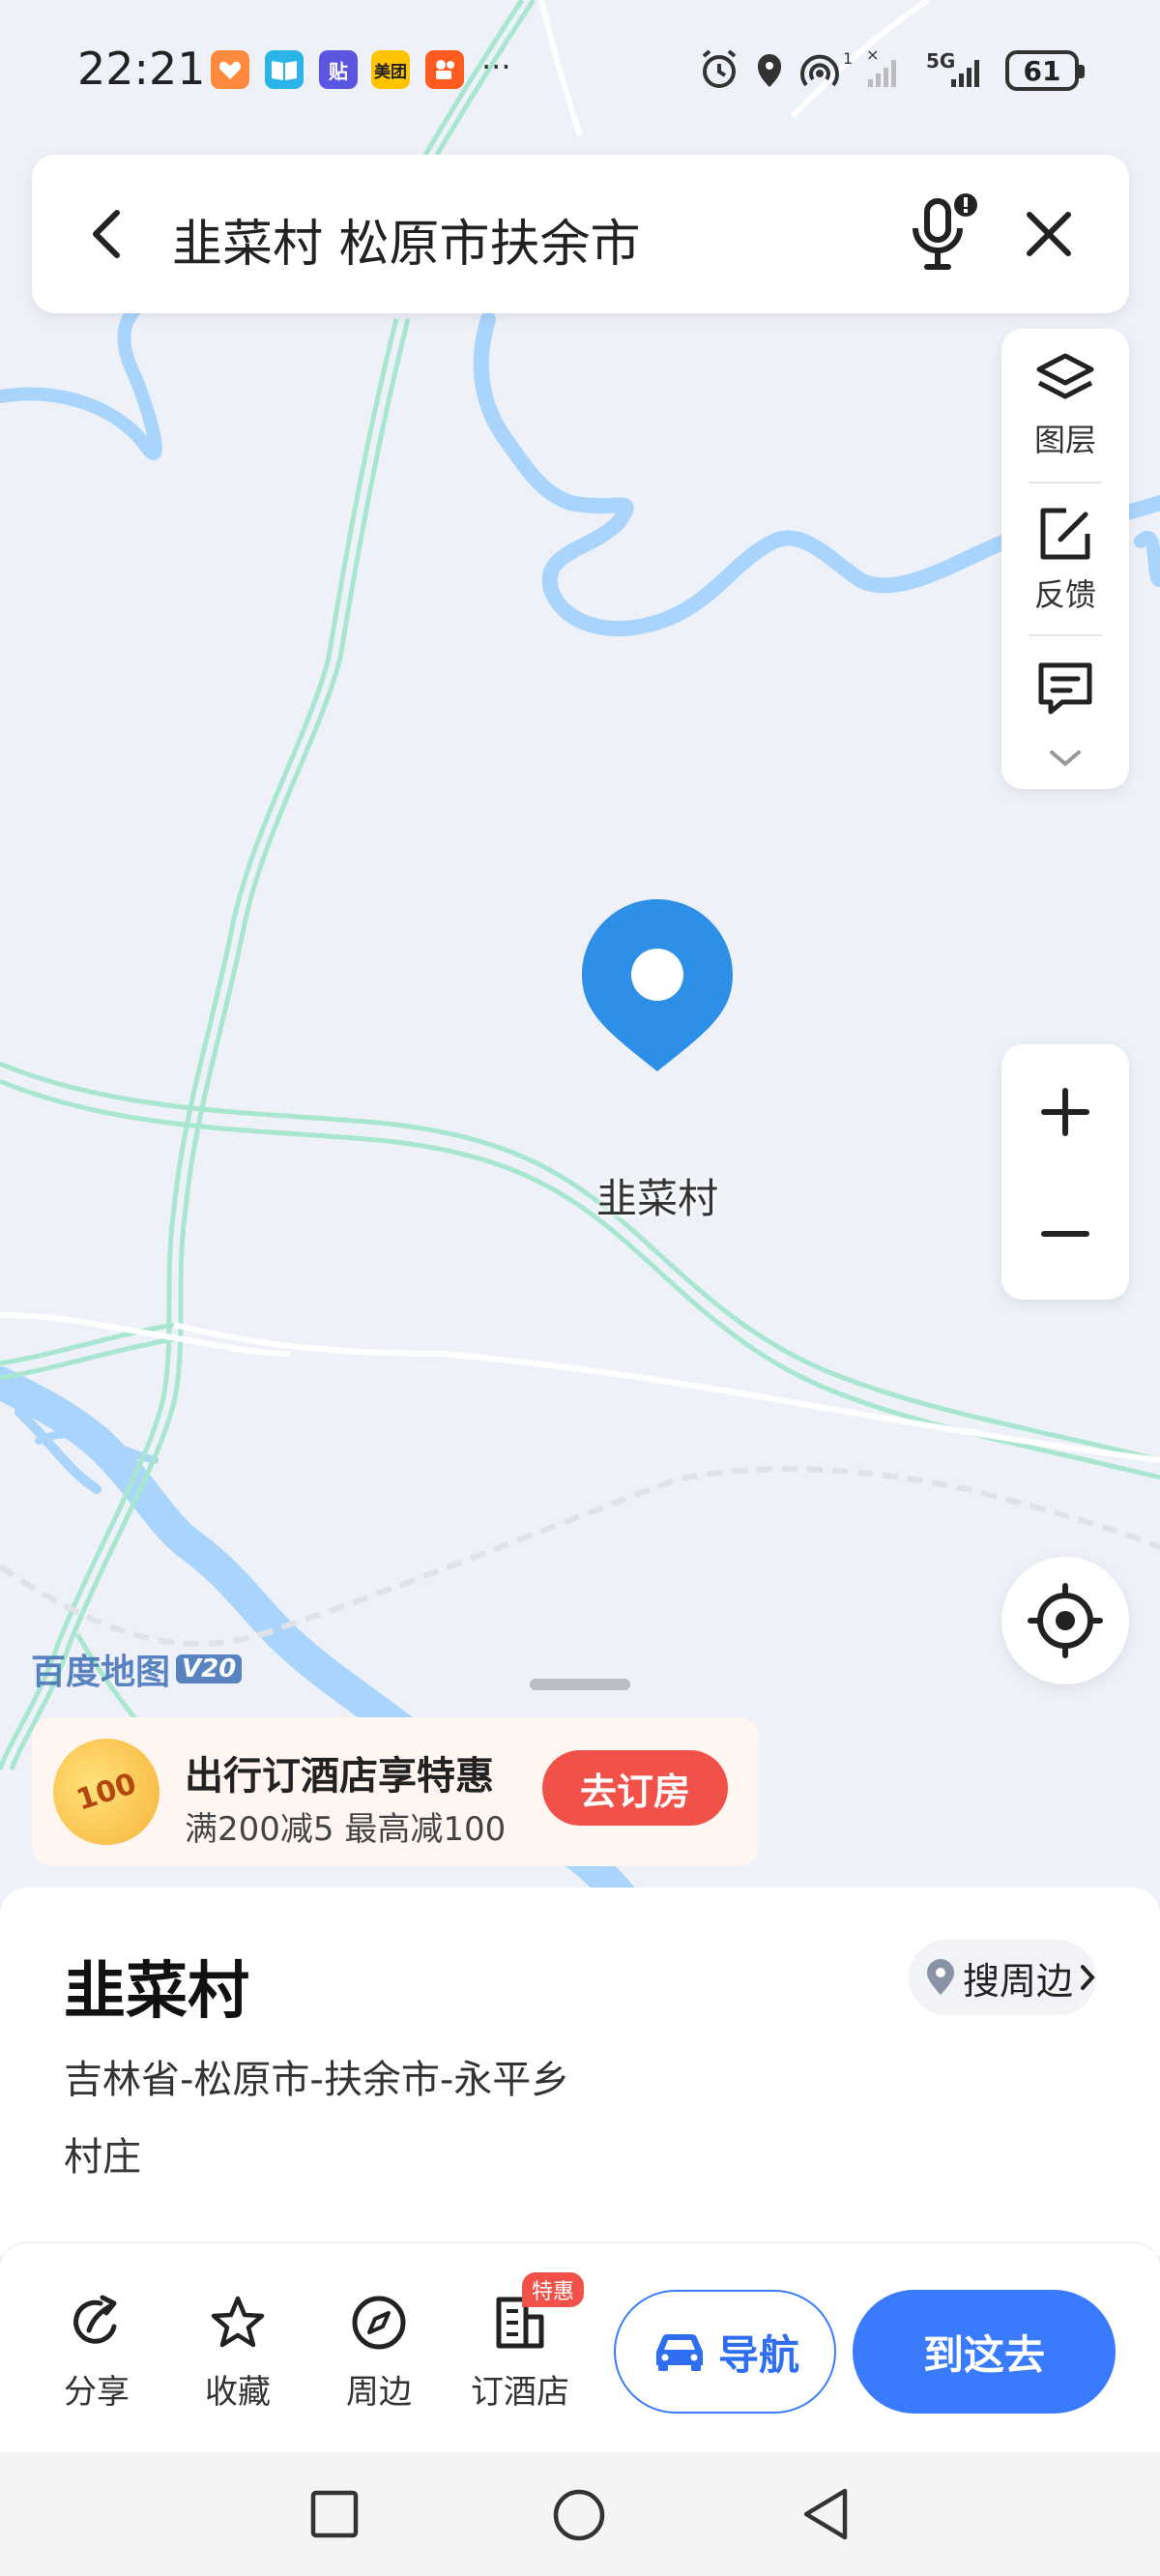 This screenshot has width=1160, height=2576. Describe the element at coordinates (1065, 758) in the screenshot. I see `chevron-down-icon` at that location.